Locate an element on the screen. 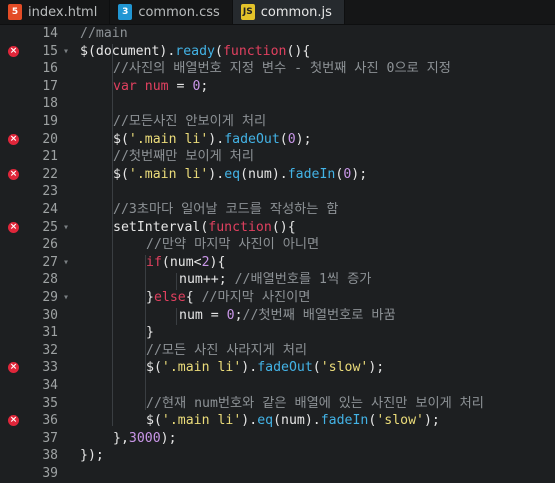 This screenshot has width=555, height=483. code-token: fadeIn is located at coordinates (311, 174).